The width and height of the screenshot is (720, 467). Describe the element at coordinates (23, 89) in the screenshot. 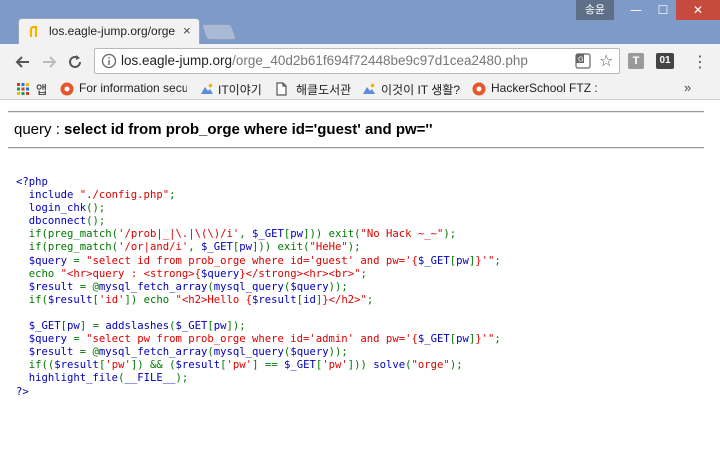

I see `apps-grid-icon` at that location.